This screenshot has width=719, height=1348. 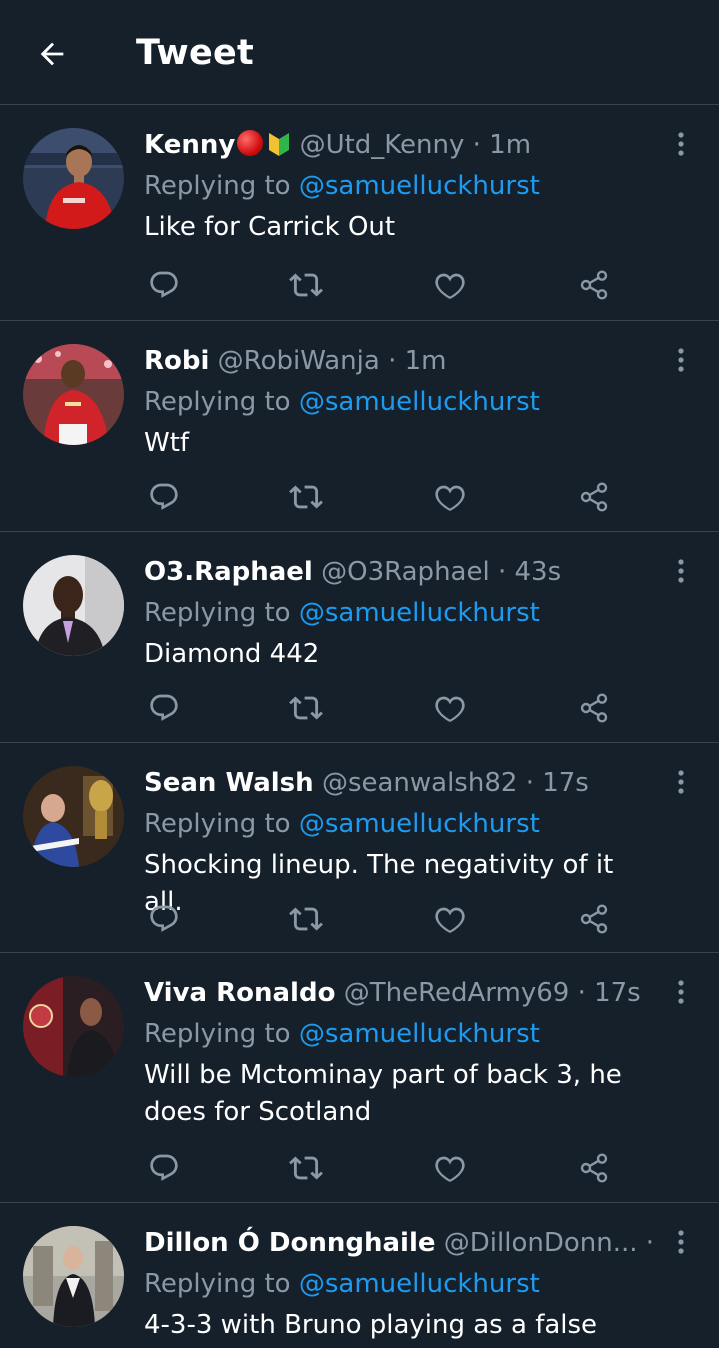 What do you see at coordinates (229, 783) in the screenshot?
I see `display-name: Sean Walsh` at bounding box center [229, 783].